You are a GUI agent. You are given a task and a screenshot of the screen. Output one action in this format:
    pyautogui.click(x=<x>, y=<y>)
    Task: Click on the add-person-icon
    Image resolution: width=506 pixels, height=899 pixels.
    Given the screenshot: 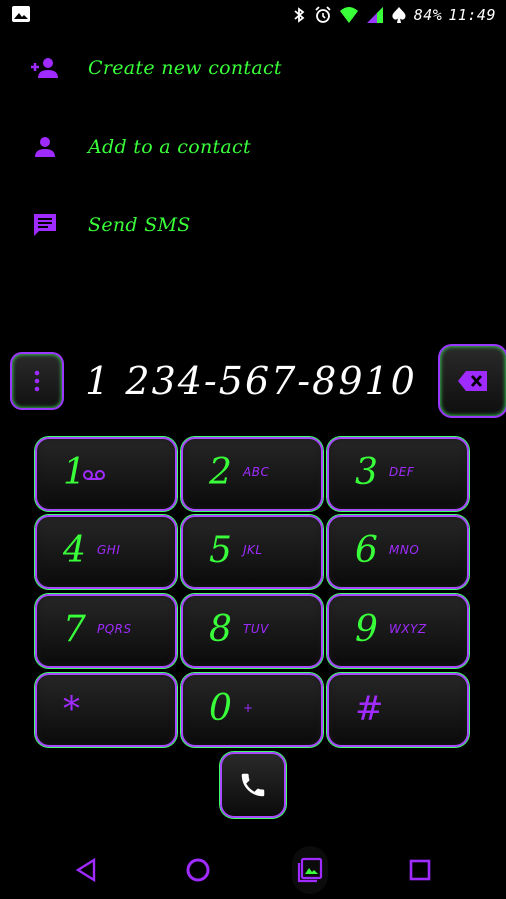 What is the action you would take?
    pyautogui.click(x=45, y=68)
    